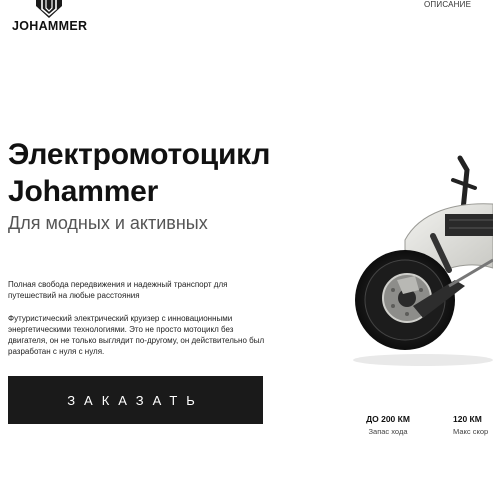  Describe the element at coordinates (388, 431) in the screenshot. I see `stat-range-label: Запас хода` at that location.